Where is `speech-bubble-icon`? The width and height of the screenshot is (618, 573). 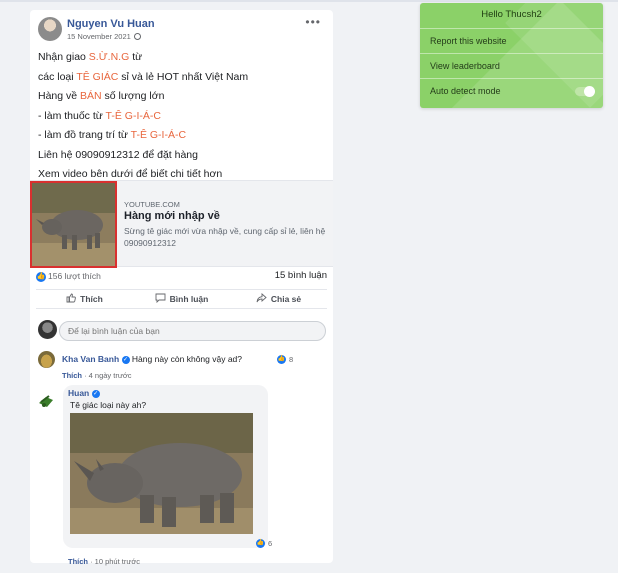 speech-bubble-icon is located at coordinates (160, 299).